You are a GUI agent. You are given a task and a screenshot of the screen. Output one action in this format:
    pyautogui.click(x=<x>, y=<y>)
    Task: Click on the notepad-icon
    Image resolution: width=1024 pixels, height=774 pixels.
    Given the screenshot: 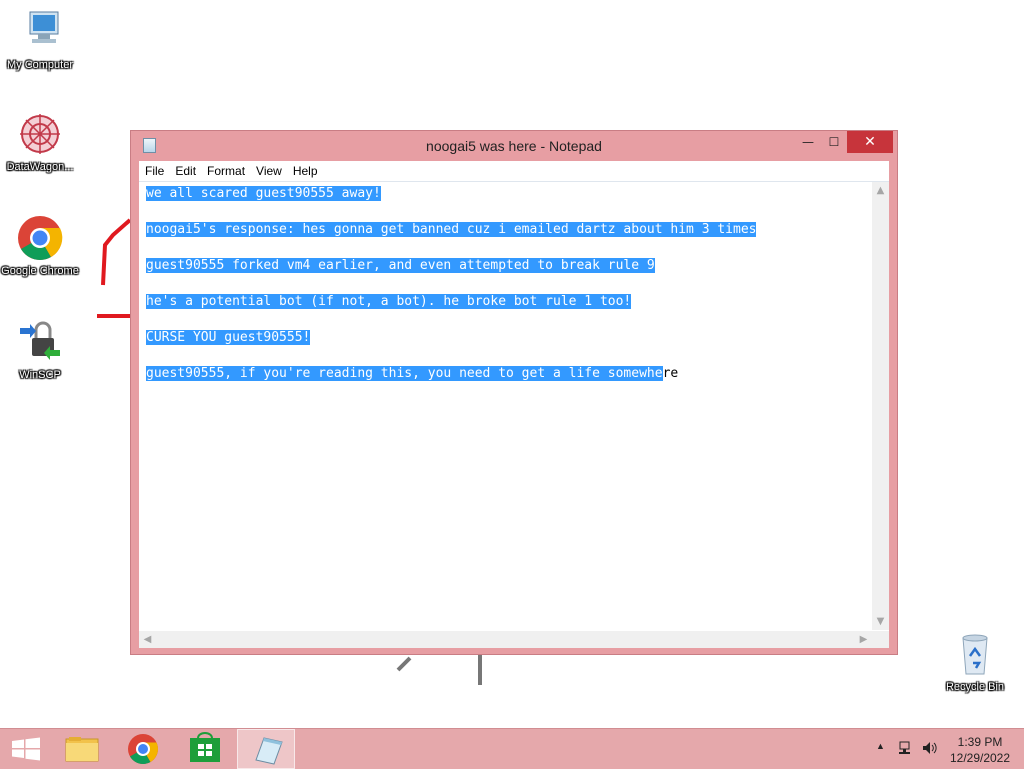 What is the action you would take?
    pyautogui.click(x=269, y=751)
    